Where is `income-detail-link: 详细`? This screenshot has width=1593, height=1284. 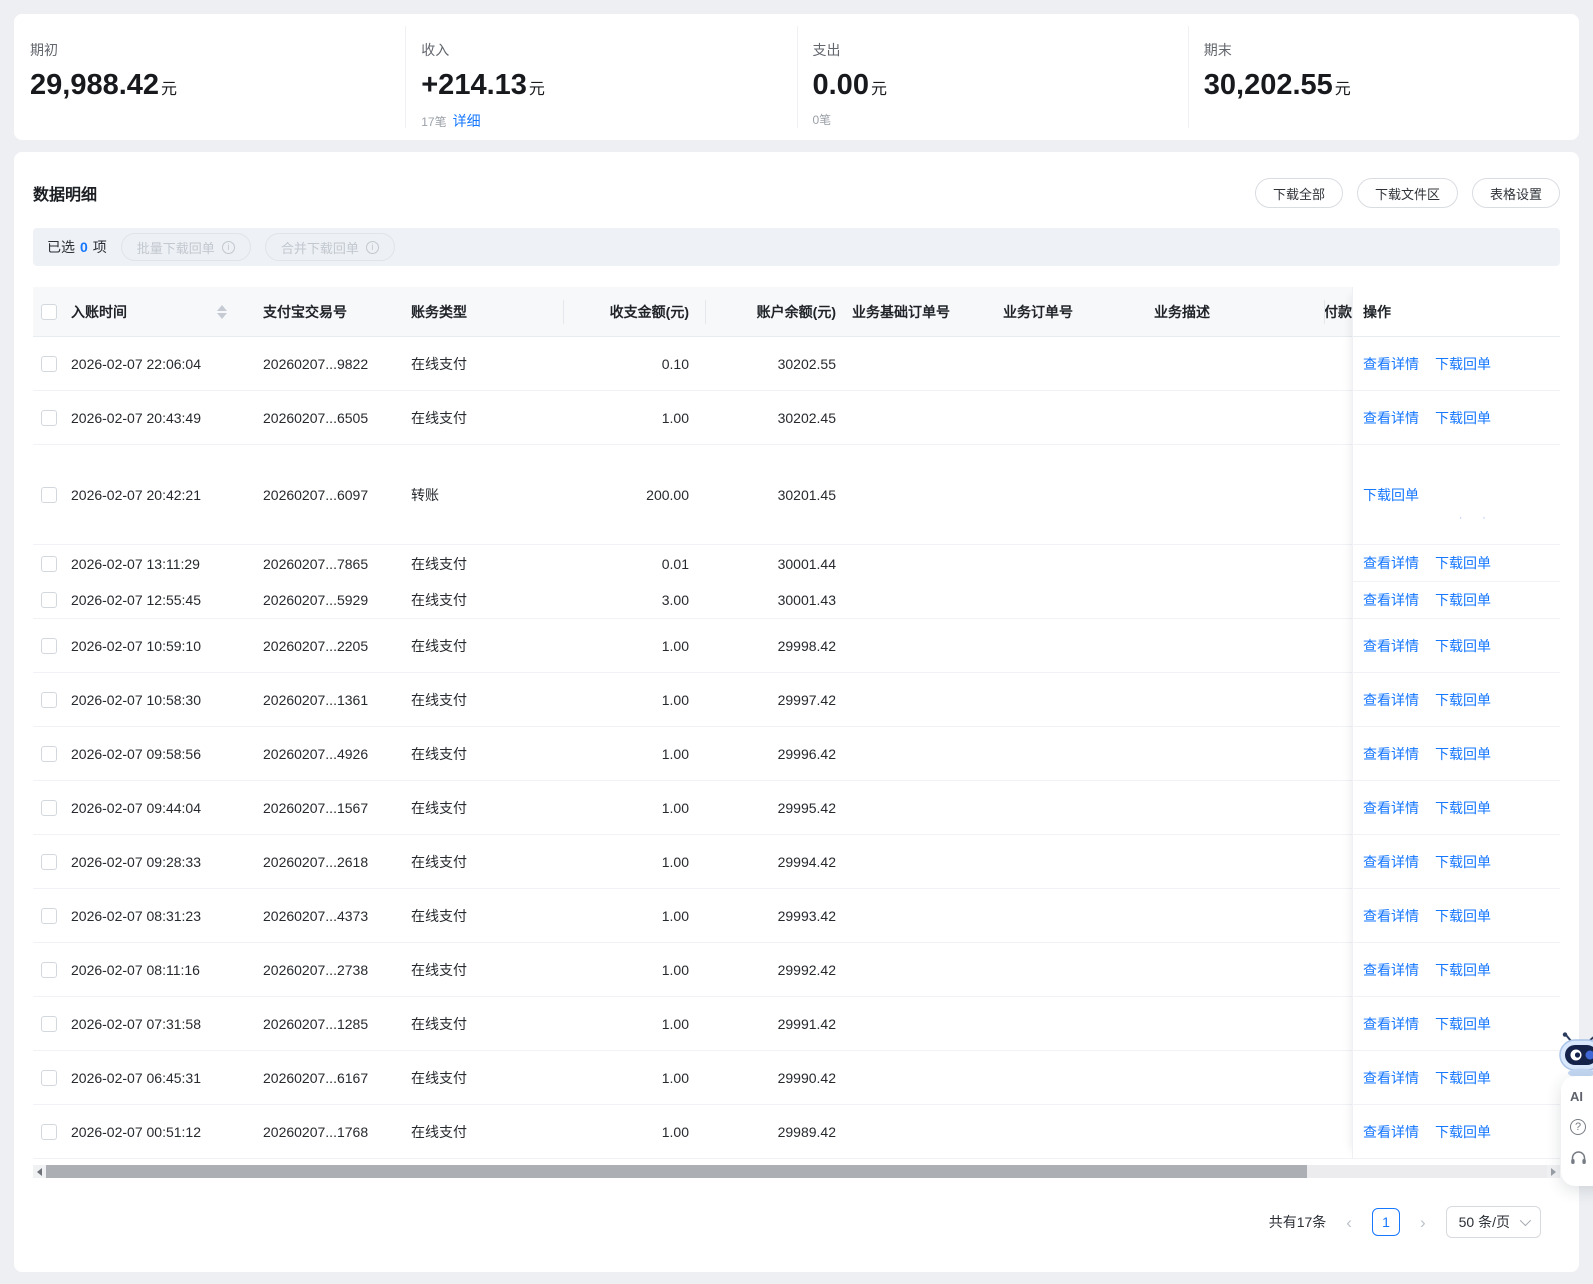 income-detail-link: 详细 is located at coordinates (467, 121).